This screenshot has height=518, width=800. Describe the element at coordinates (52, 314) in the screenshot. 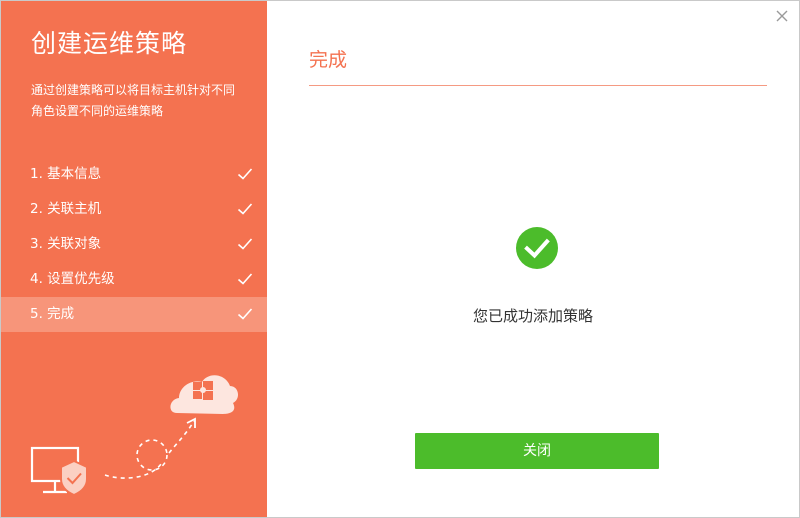

I see `step-label: 5. 完成` at that location.